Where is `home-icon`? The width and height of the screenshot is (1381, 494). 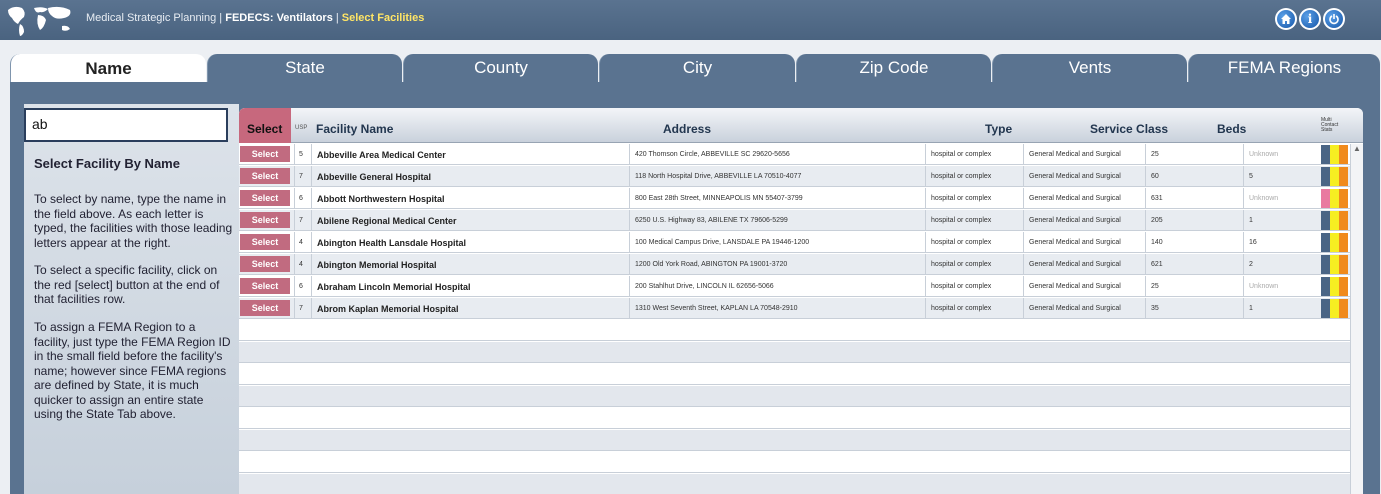 home-icon is located at coordinates (1286, 19).